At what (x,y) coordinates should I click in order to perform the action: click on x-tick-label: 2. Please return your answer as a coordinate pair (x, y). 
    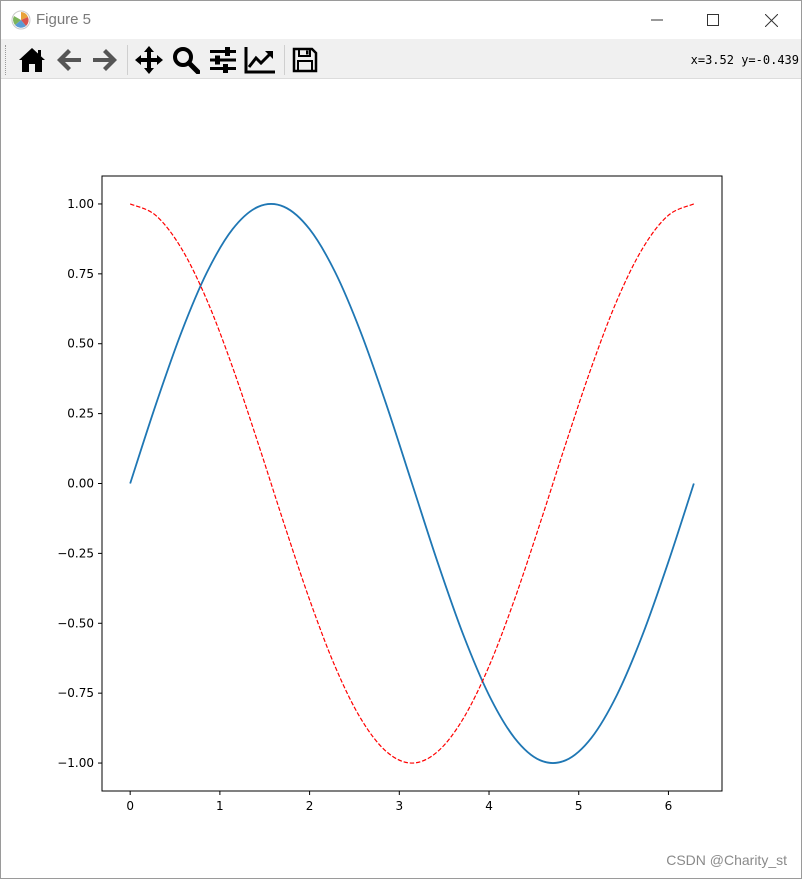
    Looking at the image, I should click on (310, 806).